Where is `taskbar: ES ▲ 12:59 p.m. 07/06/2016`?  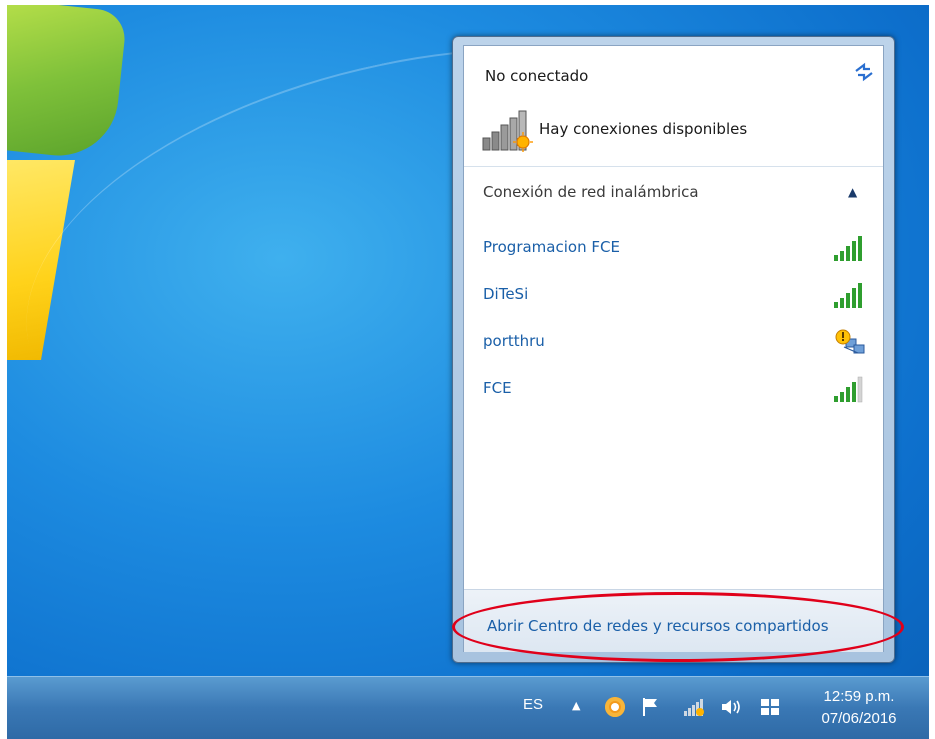
taskbar: ES ▲ 12:59 p.m. 07/06/2016 is located at coordinates (468, 707).